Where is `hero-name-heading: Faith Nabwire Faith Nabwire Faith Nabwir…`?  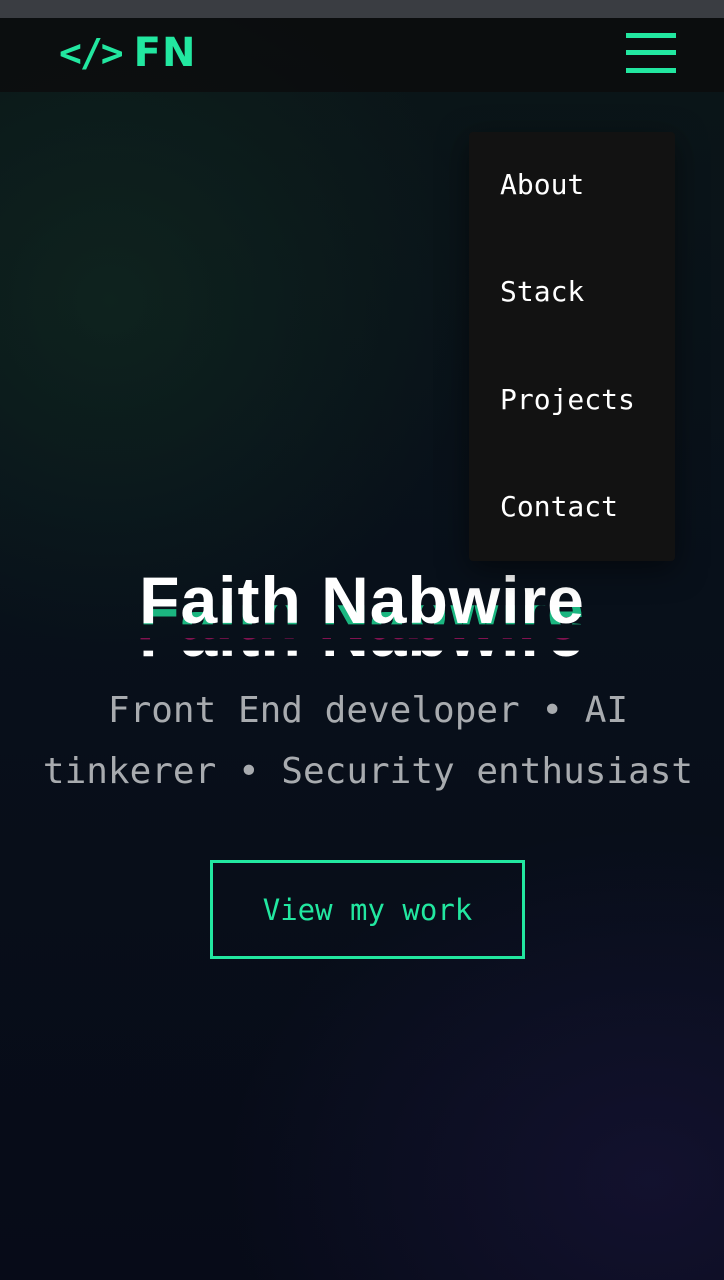 hero-name-heading: Faith Nabwire Faith Nabwire Faith Nabwir… is located at coordinates (362, 615).